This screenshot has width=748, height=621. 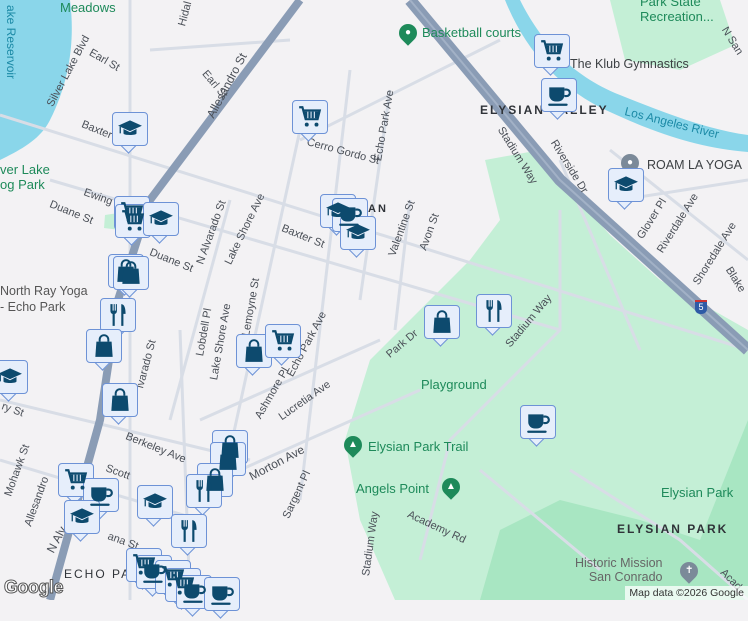 I want to click on label-basketball-courts: Basketball courts, so click(x=471, y=32).